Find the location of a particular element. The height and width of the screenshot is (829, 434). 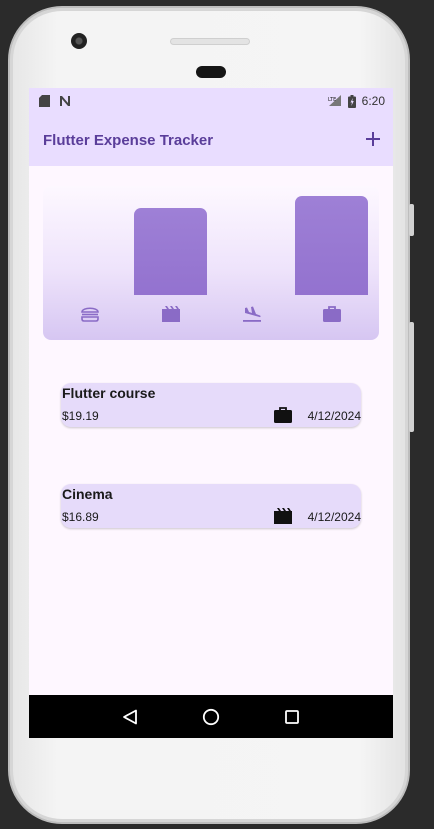

burger-icon is located at coordinates (90, 314).